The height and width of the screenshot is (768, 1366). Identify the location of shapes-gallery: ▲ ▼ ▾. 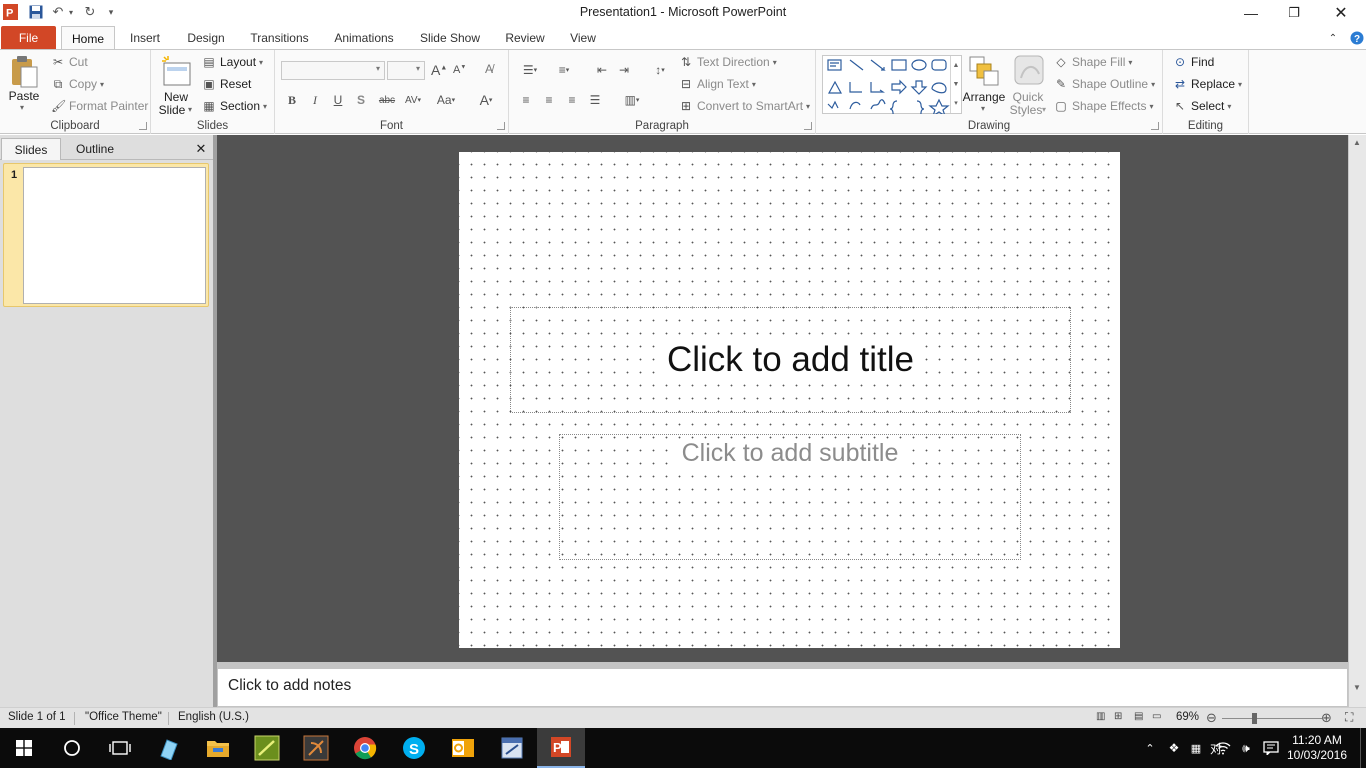
(892, 84).